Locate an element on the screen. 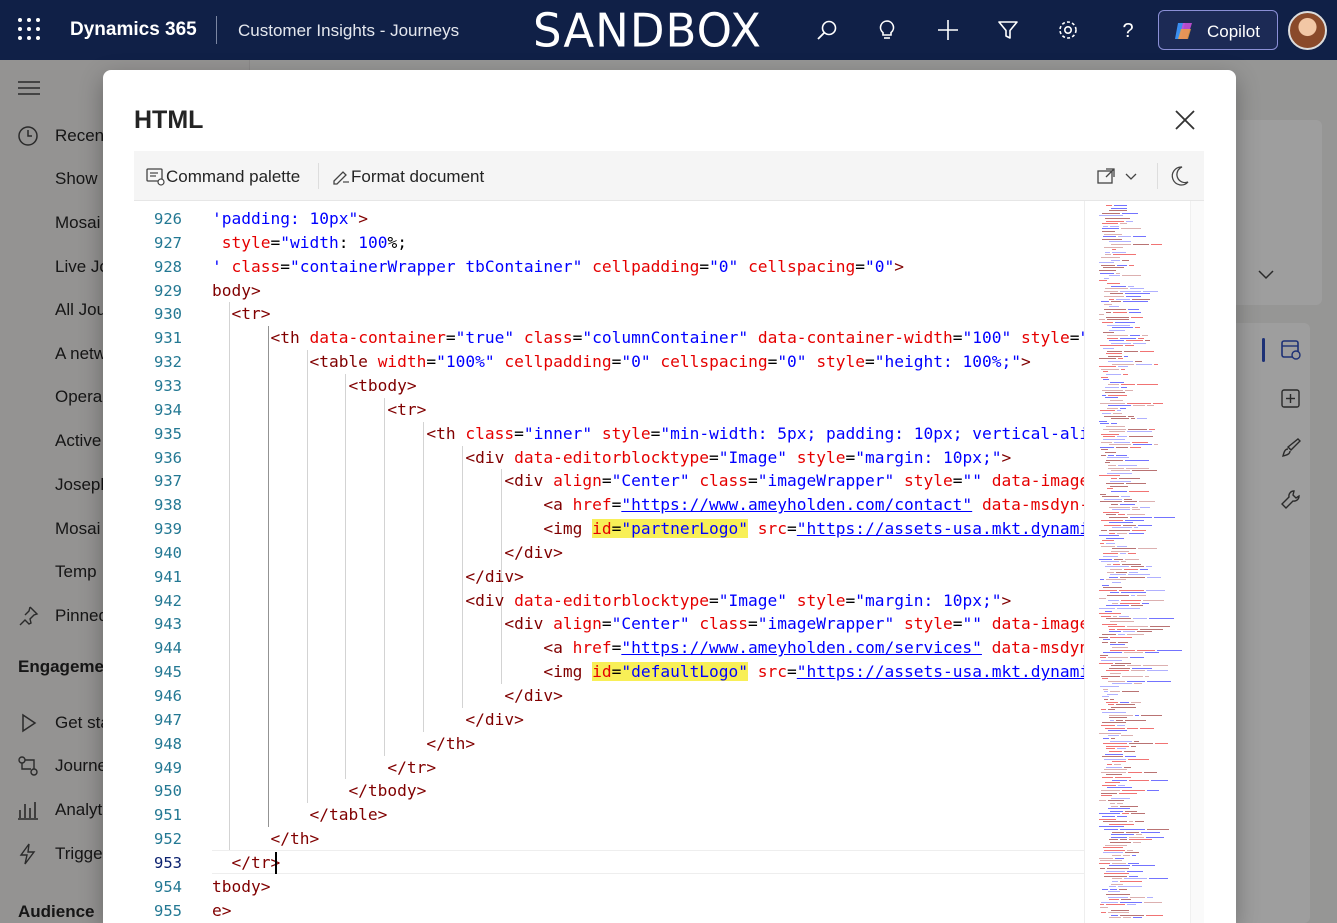 The height and width of the screenshot is (923, 1337). code-minimap is located at coordinates (1137, 562).